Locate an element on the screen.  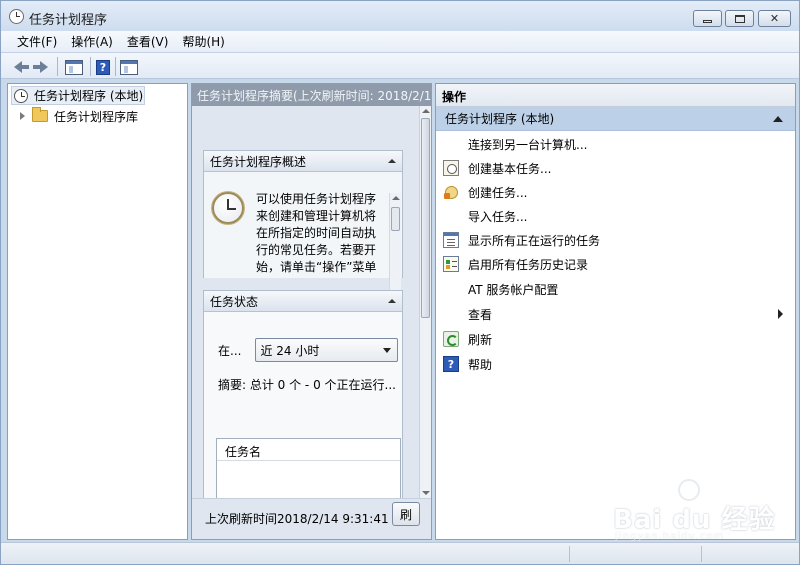
summary-scrollbar is located at coordinates (425, 302).